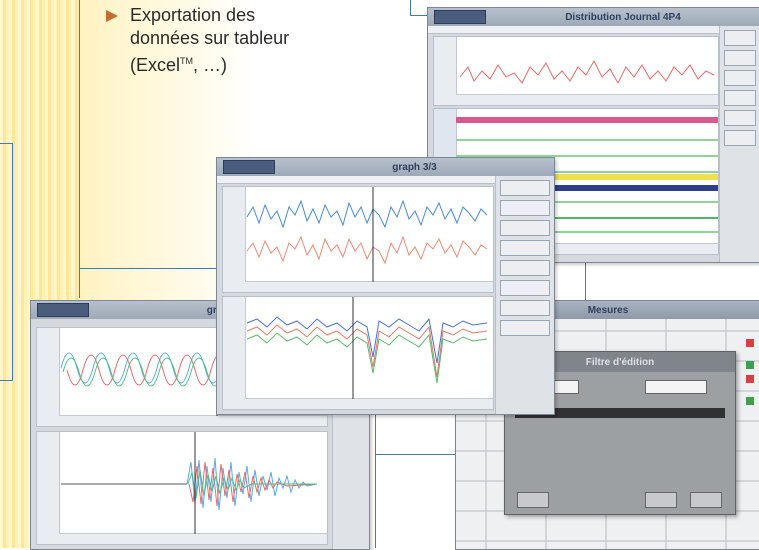 This screenshot has height=550, width=759. I want to click on dialog-button-left, so click(533, 500).